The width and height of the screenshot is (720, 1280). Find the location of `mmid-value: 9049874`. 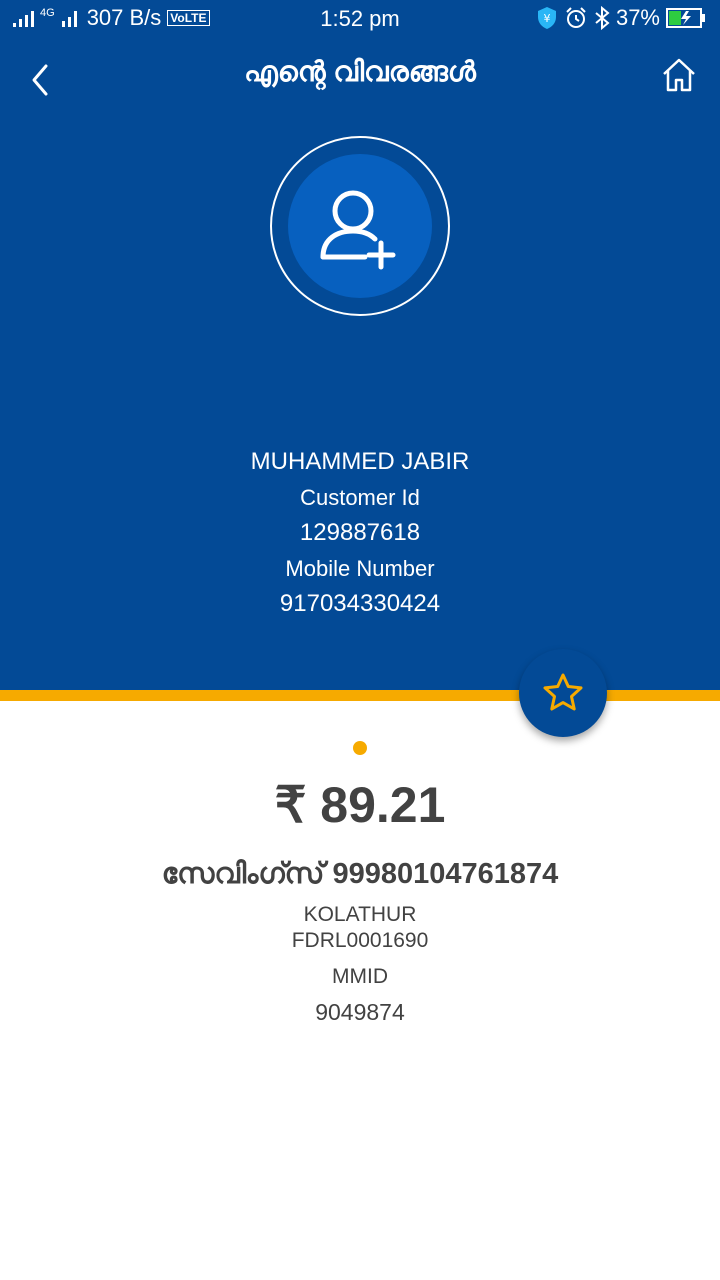

mmid-value: 9049874 is located at coordinates (360, 1012).